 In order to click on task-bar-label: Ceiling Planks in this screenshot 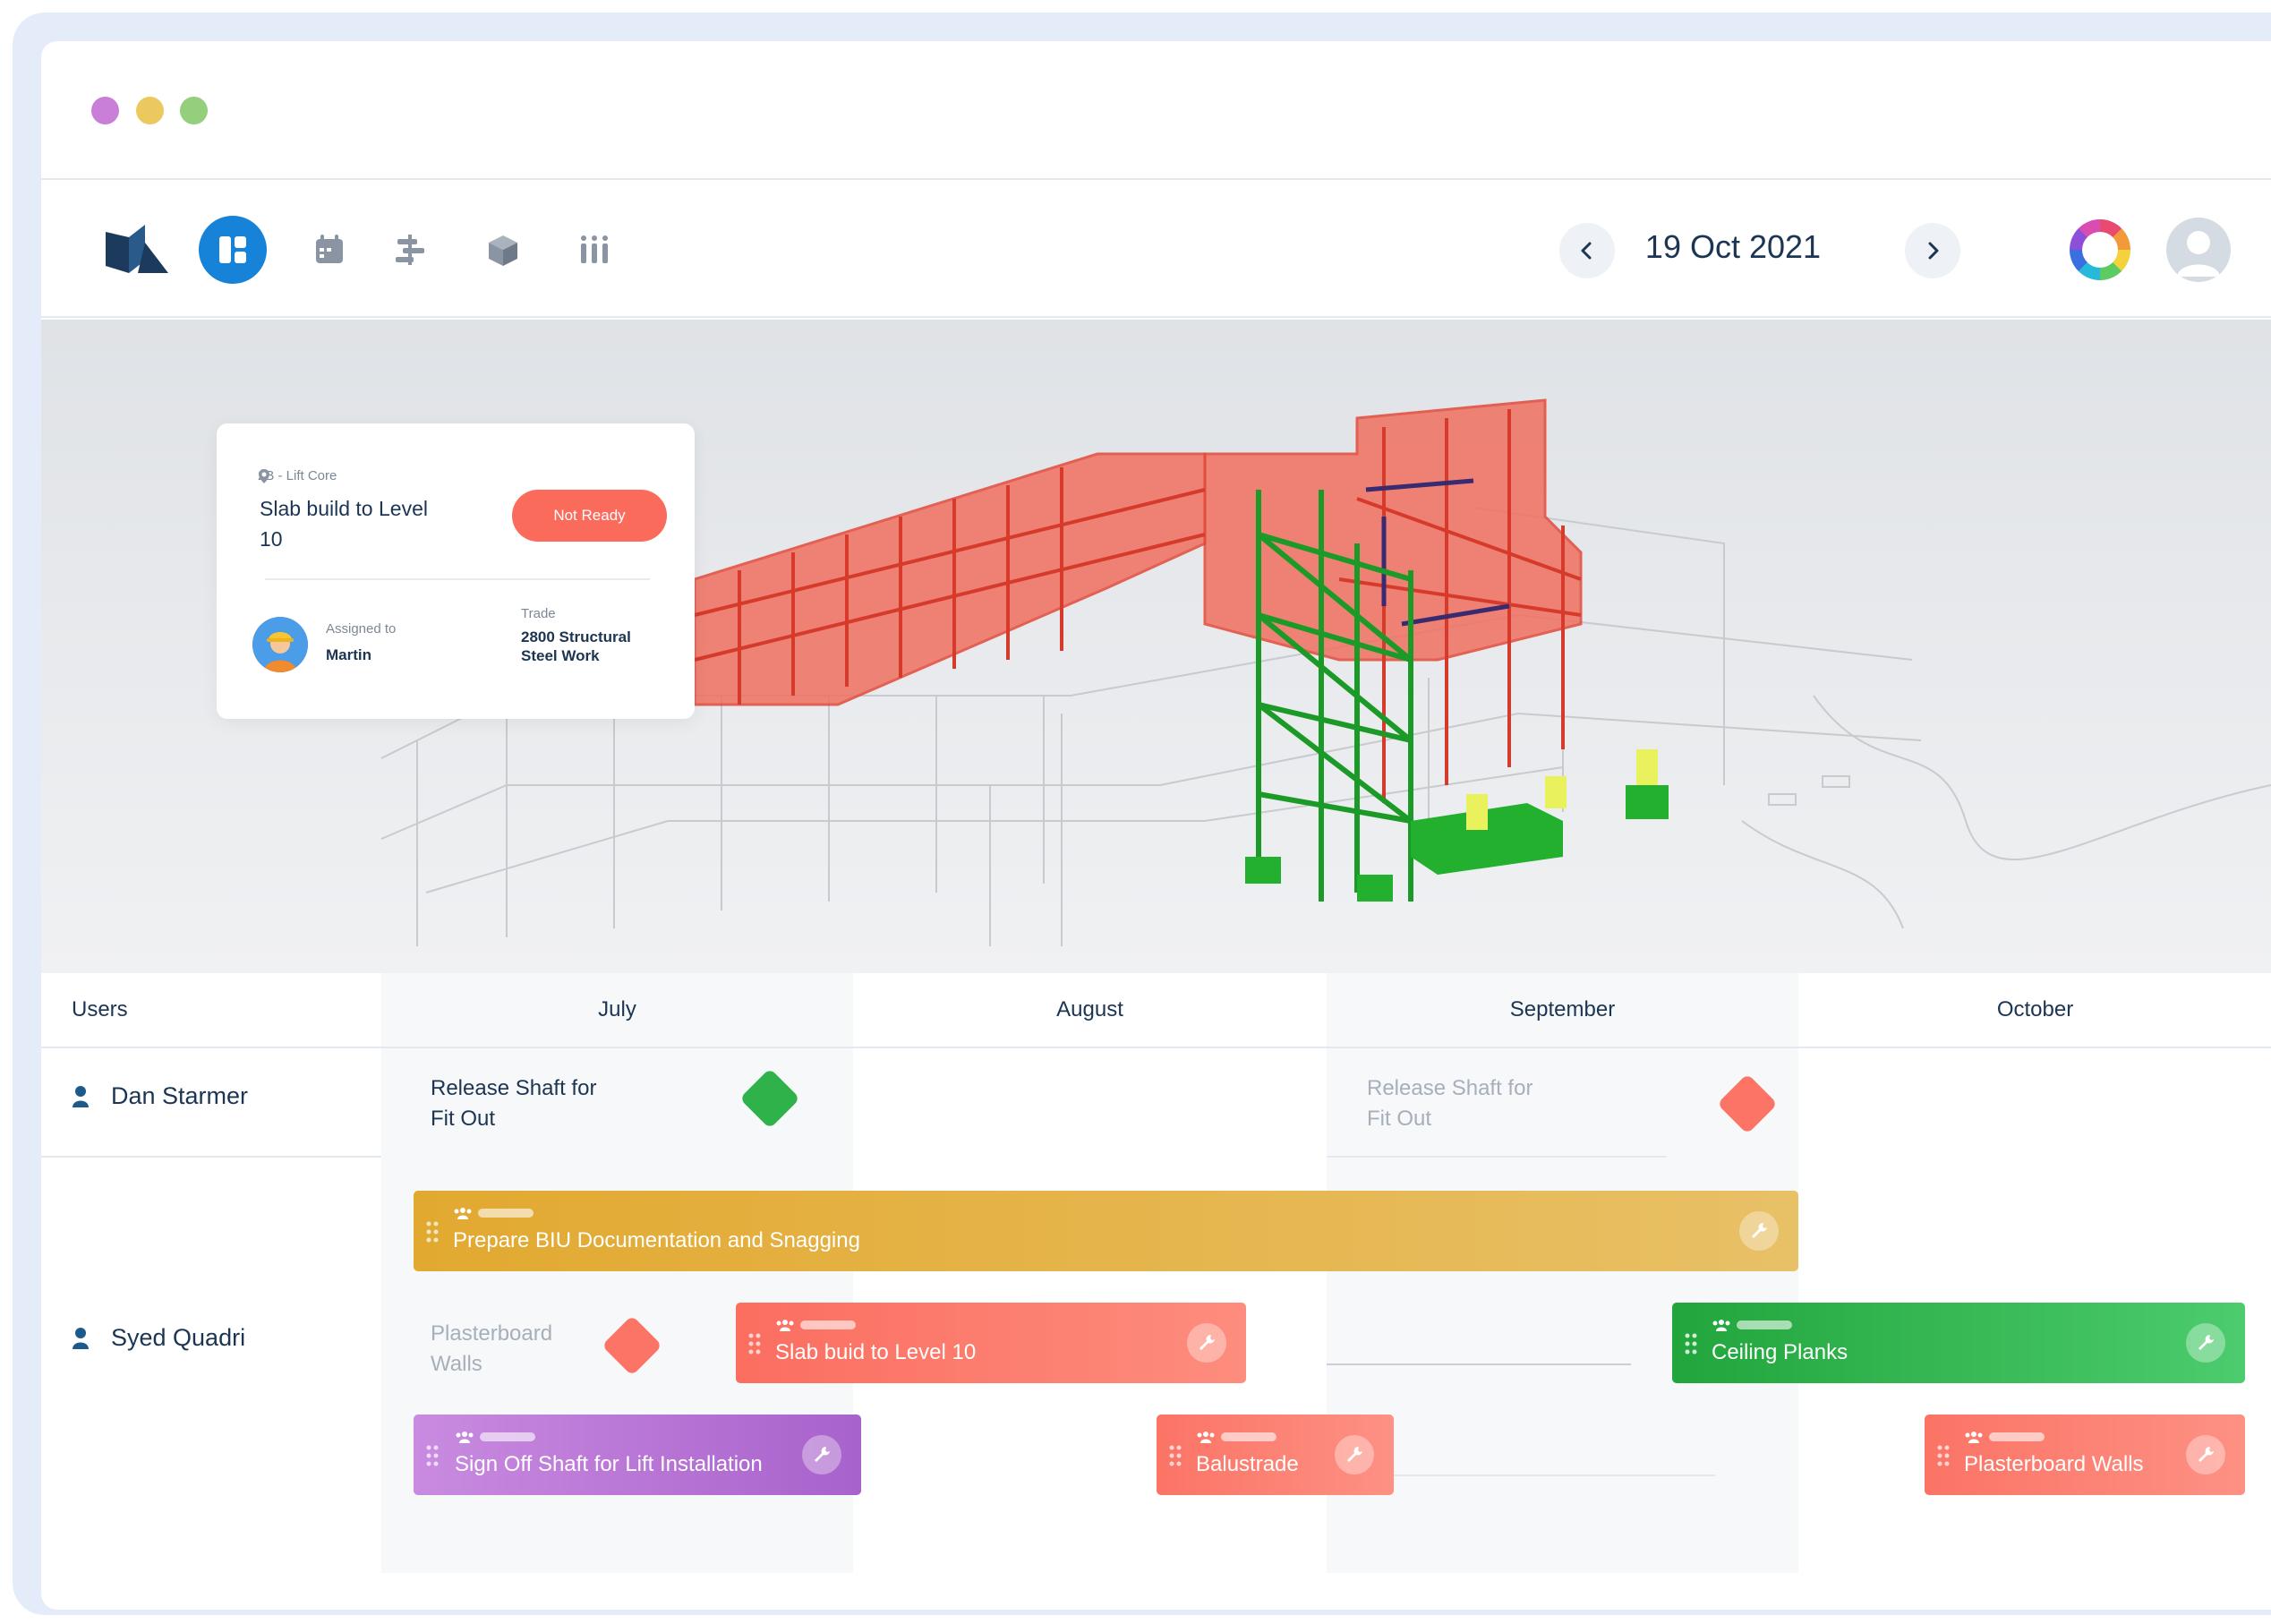, I will do `click(1780, 1352)`.